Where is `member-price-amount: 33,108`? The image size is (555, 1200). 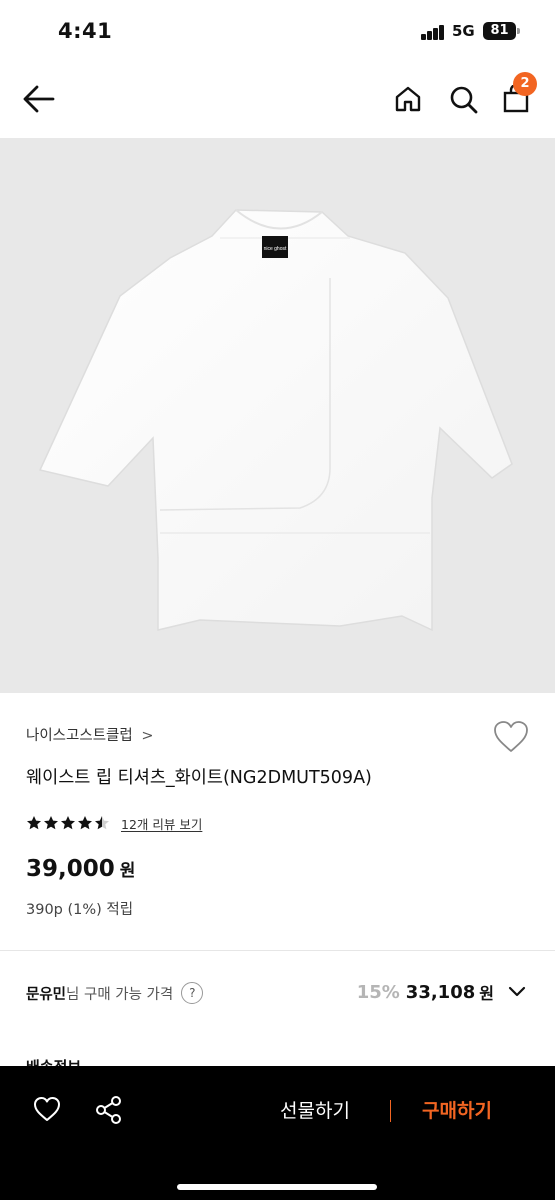
member-price-amount: 33,108 is located at coordinates (440, 992).